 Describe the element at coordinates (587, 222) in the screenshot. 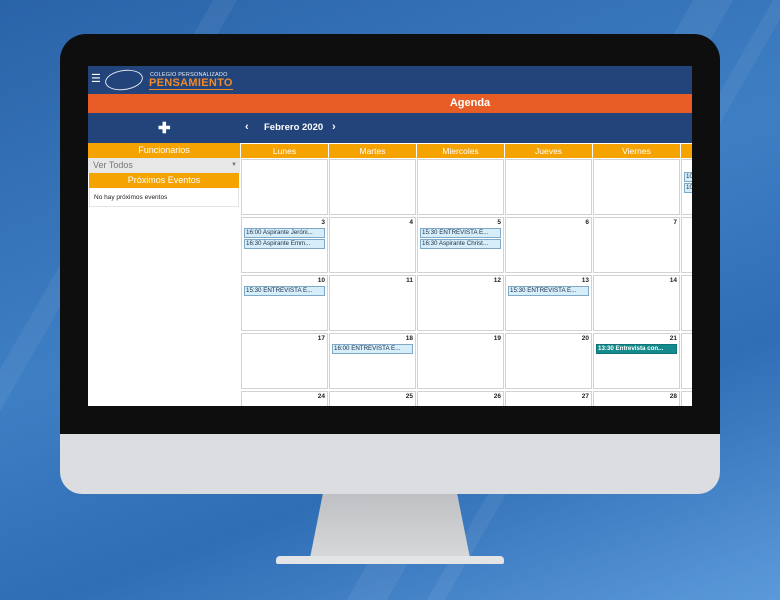

I see `day-number: 6` at that location.